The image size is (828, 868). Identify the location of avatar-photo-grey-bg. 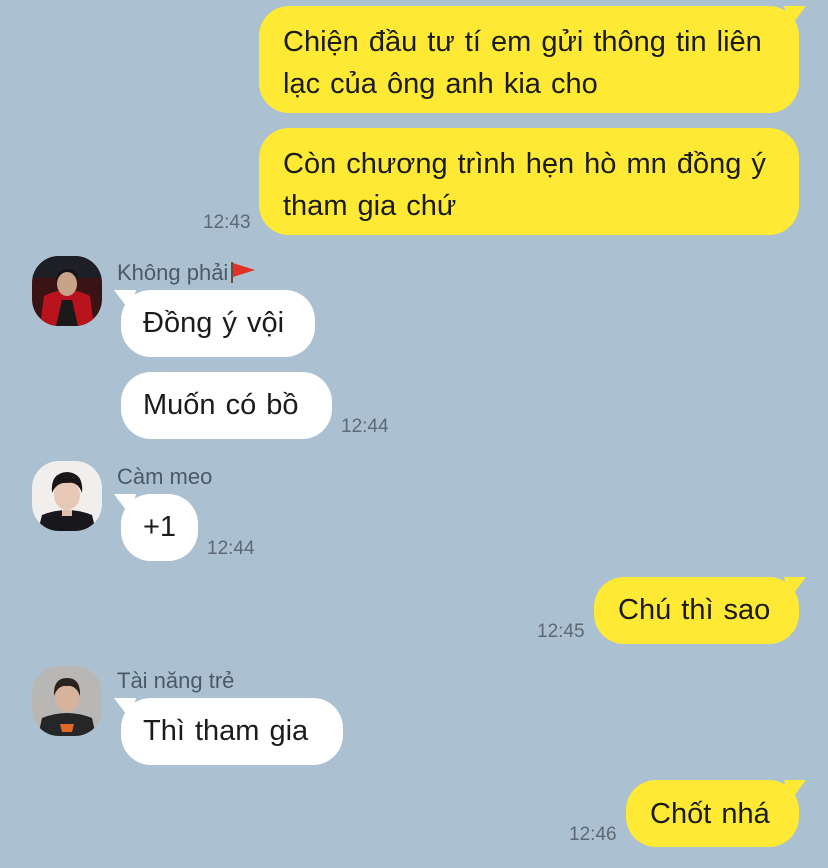
(67, 701).